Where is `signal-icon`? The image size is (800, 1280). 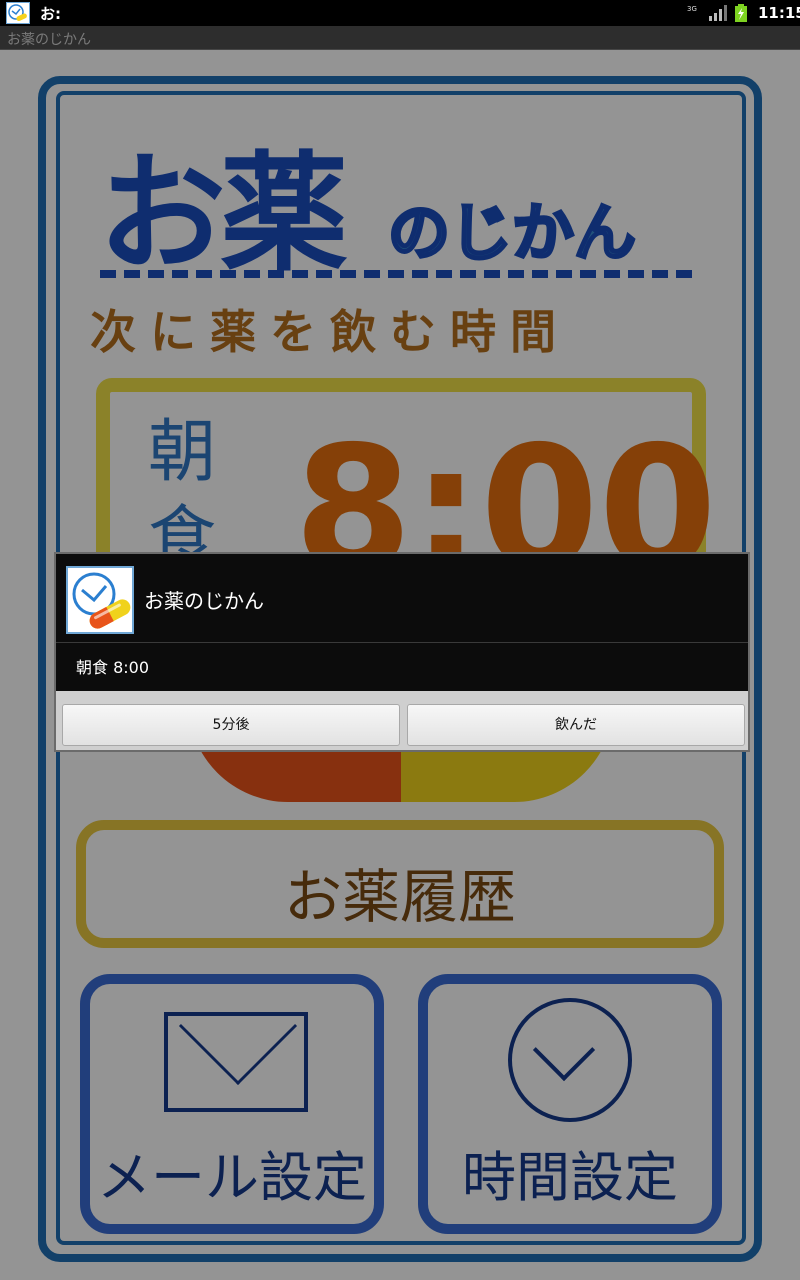
signal-icon is located at coordinates (718, 13).